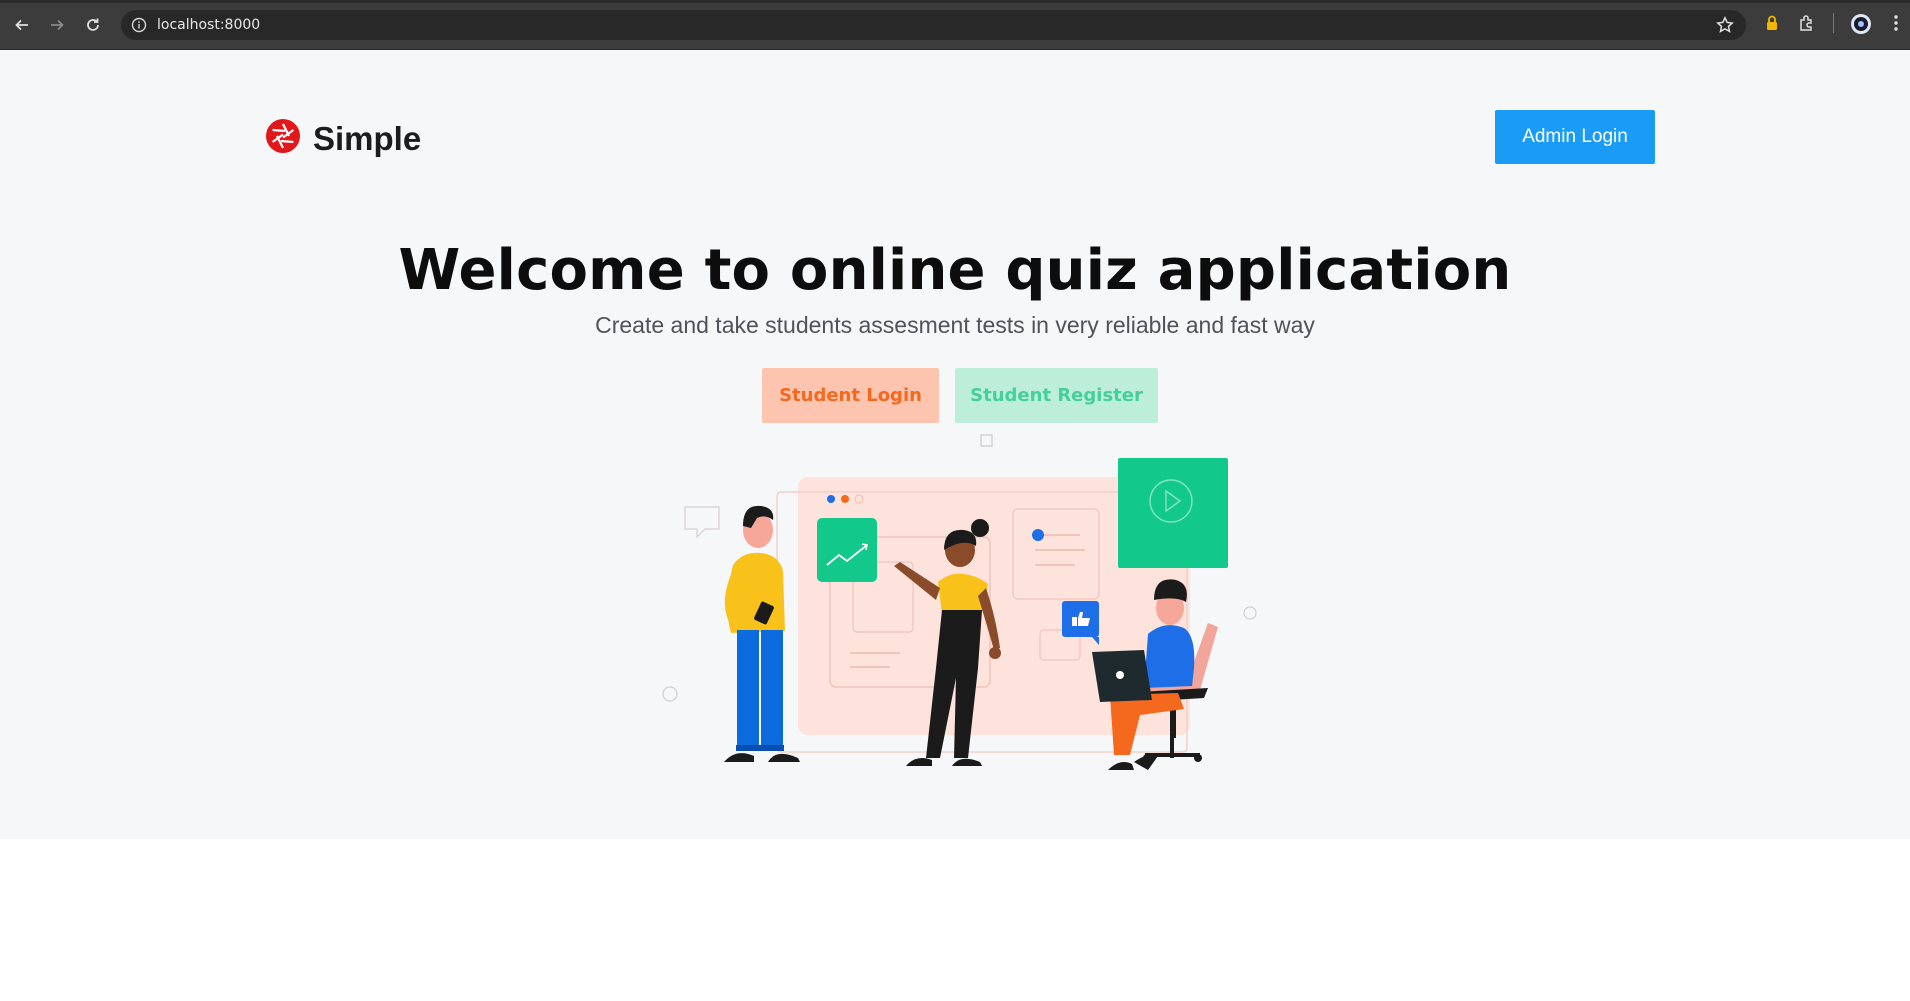 This screenshot has width=1910, height=1001. What do you see at coordinates (1725, 27) in the screenshot?
I see `bookmark-star-icon` at bounding box center [1725, 27].